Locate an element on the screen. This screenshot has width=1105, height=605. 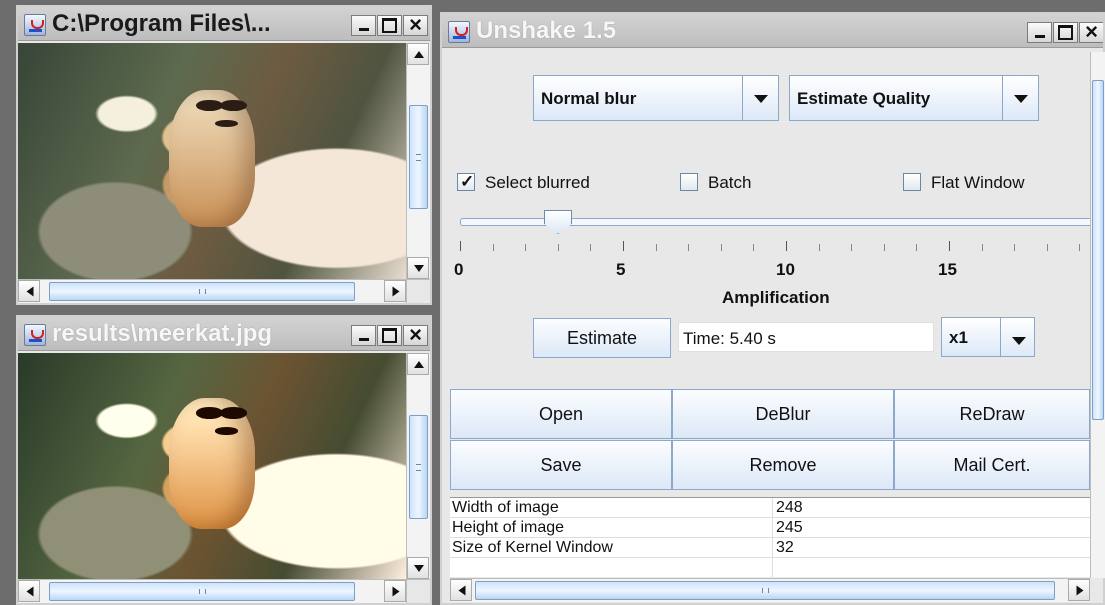
original-image-viewport is located at coordinates (212, 161).